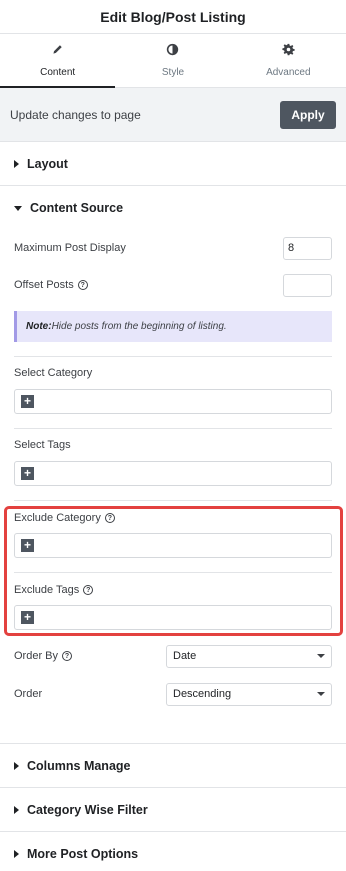 This screenshot has width=346, height=871. I want to click on panel-header: Edit Blog/Post Listing, so click(173, 17).